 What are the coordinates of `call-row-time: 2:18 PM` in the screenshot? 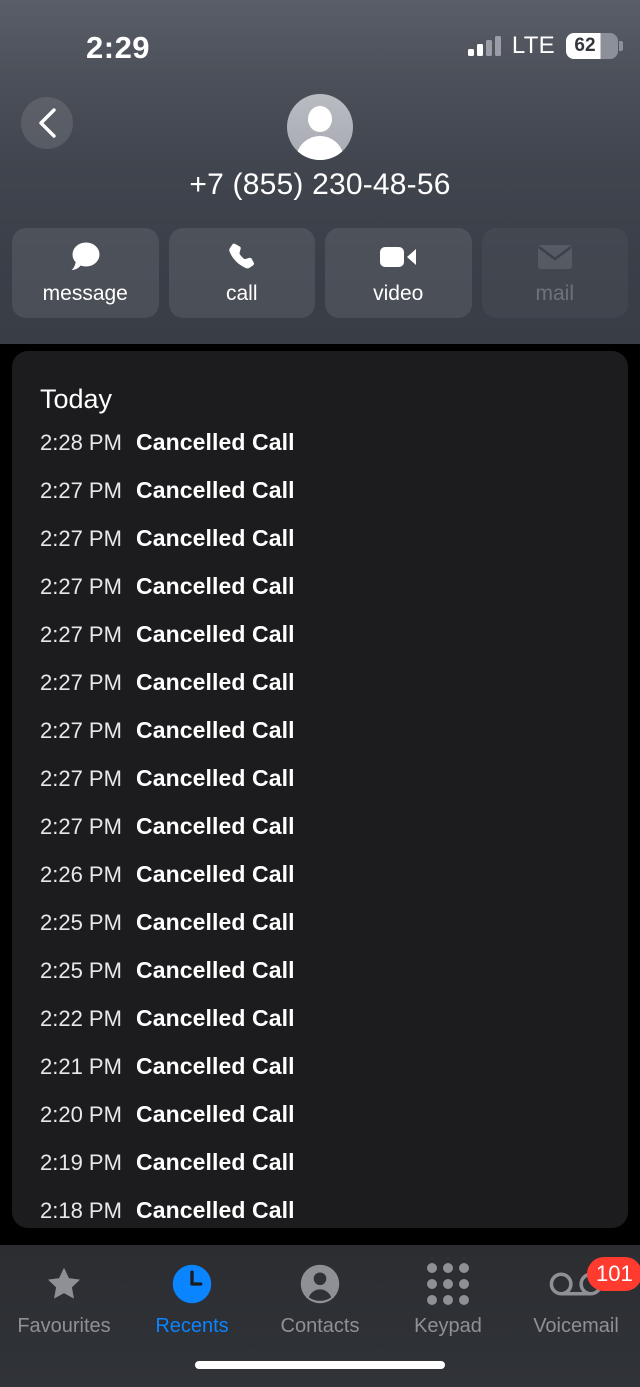 It's located at (81, 1210).